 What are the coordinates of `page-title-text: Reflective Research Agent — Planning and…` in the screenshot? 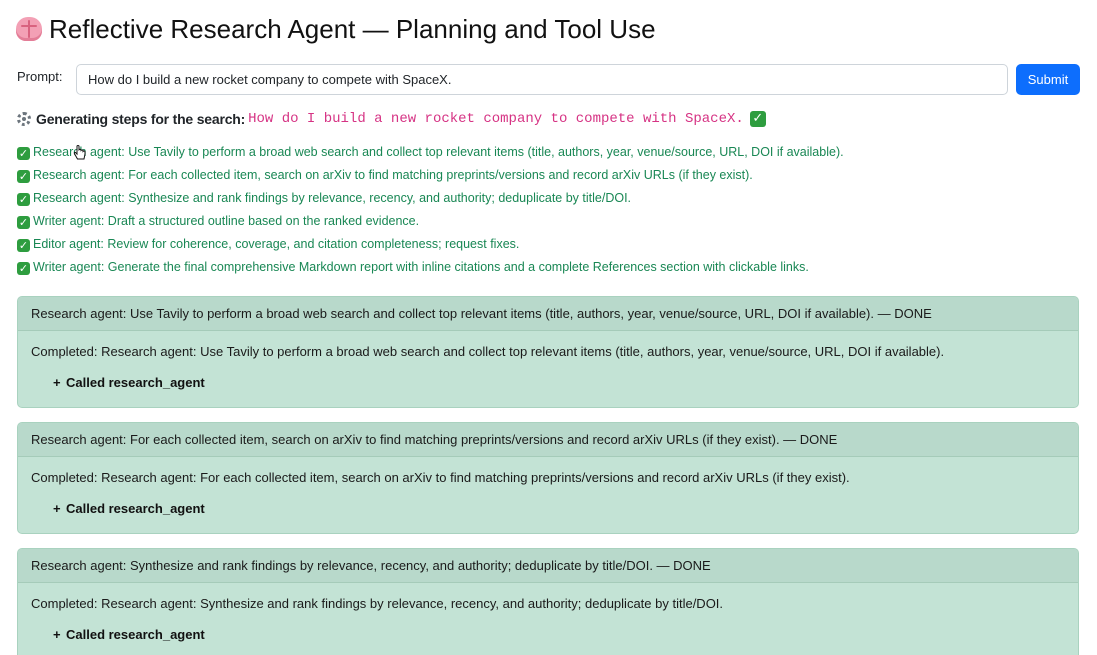 It's located at (352, 29).